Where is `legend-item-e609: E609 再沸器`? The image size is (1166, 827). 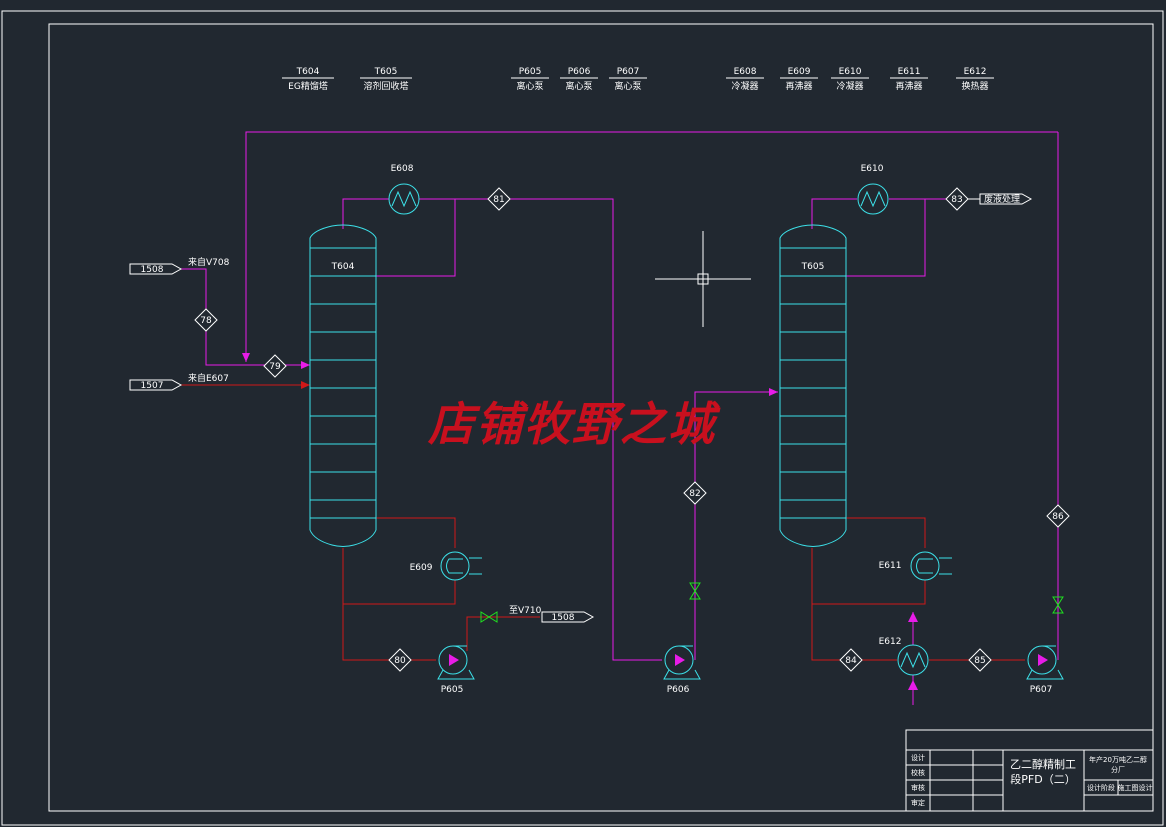 legend-item-e609: E609 再沸器 is located at coordinates (799, 79).